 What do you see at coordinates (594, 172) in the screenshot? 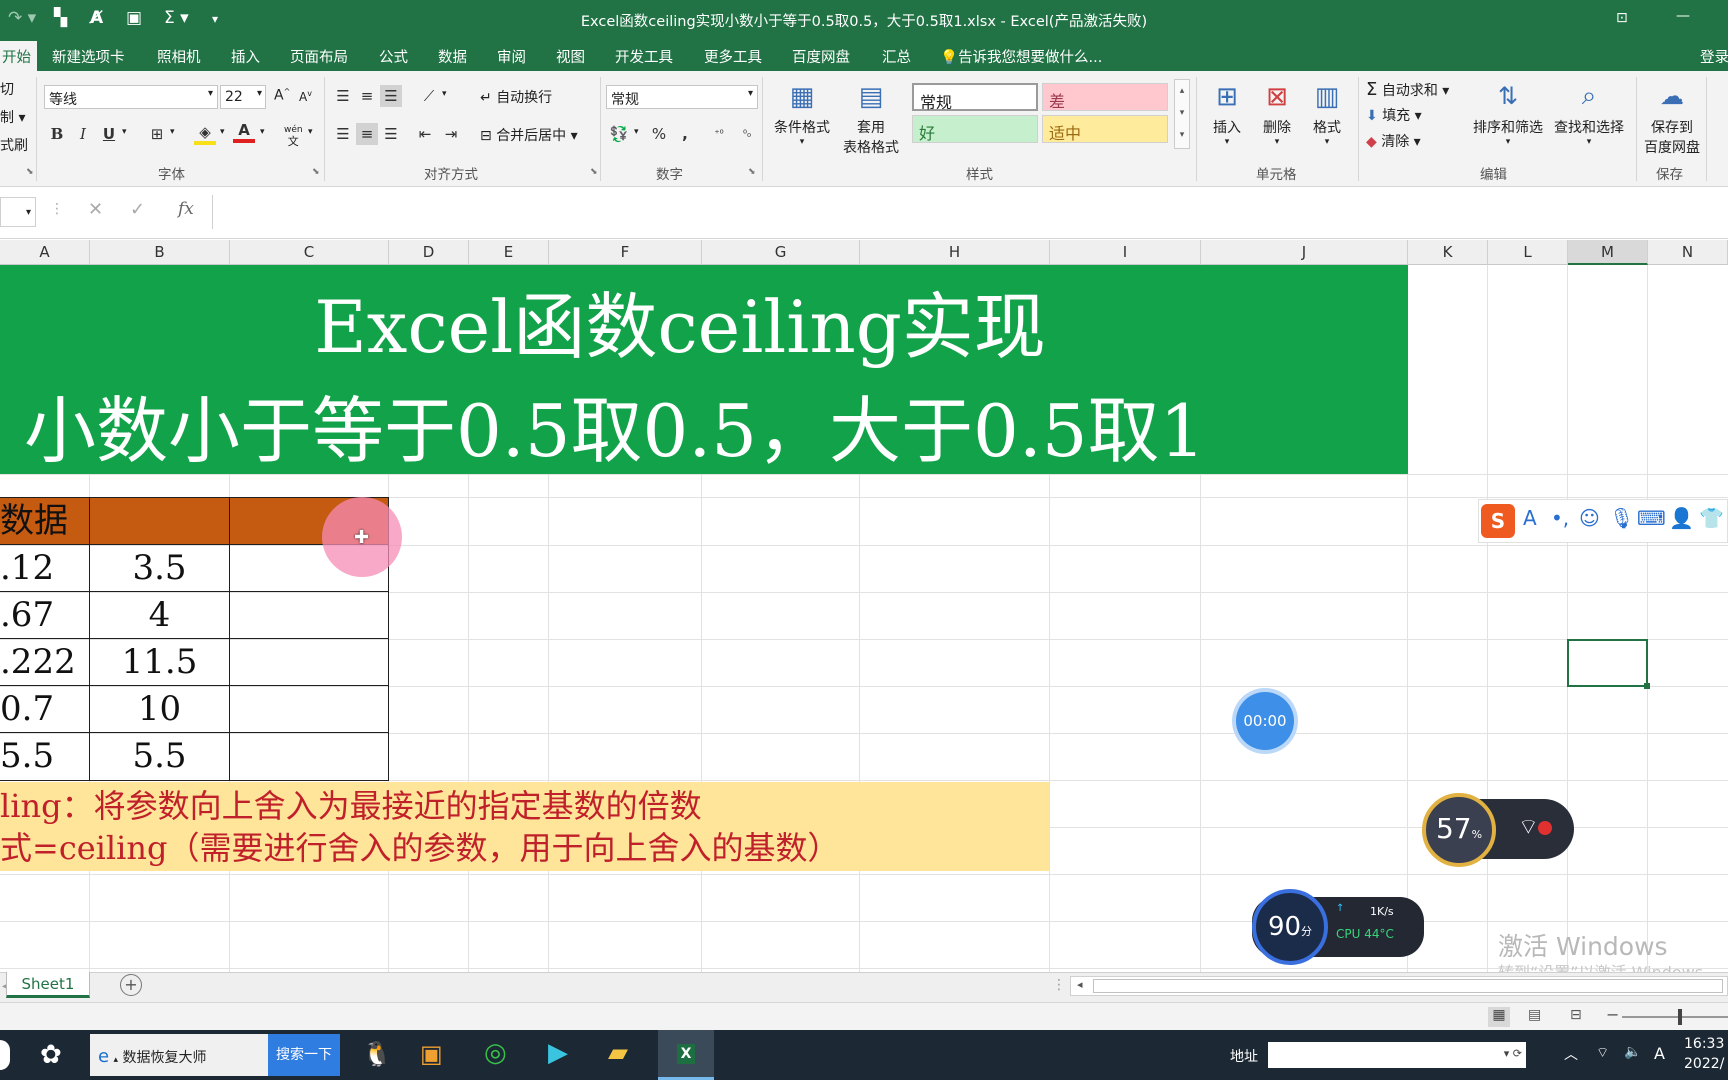
I see `alignment-launcher-icon: ⬊` at bounding box center [594, 172].